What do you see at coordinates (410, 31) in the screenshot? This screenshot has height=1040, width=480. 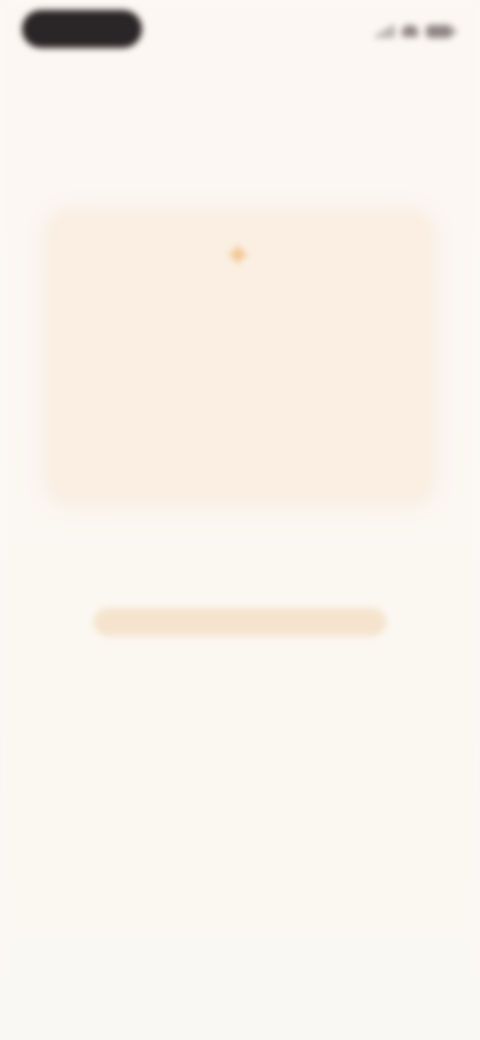 I see `wifi-icon` at bounding box center [410, 31].